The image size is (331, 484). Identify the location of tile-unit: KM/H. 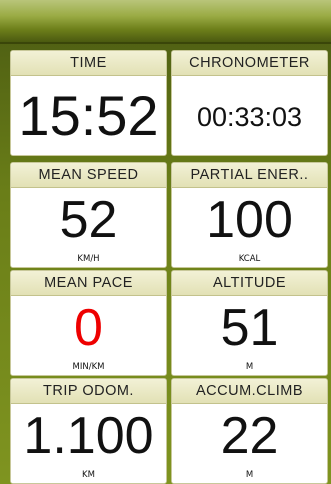
(88, 259).